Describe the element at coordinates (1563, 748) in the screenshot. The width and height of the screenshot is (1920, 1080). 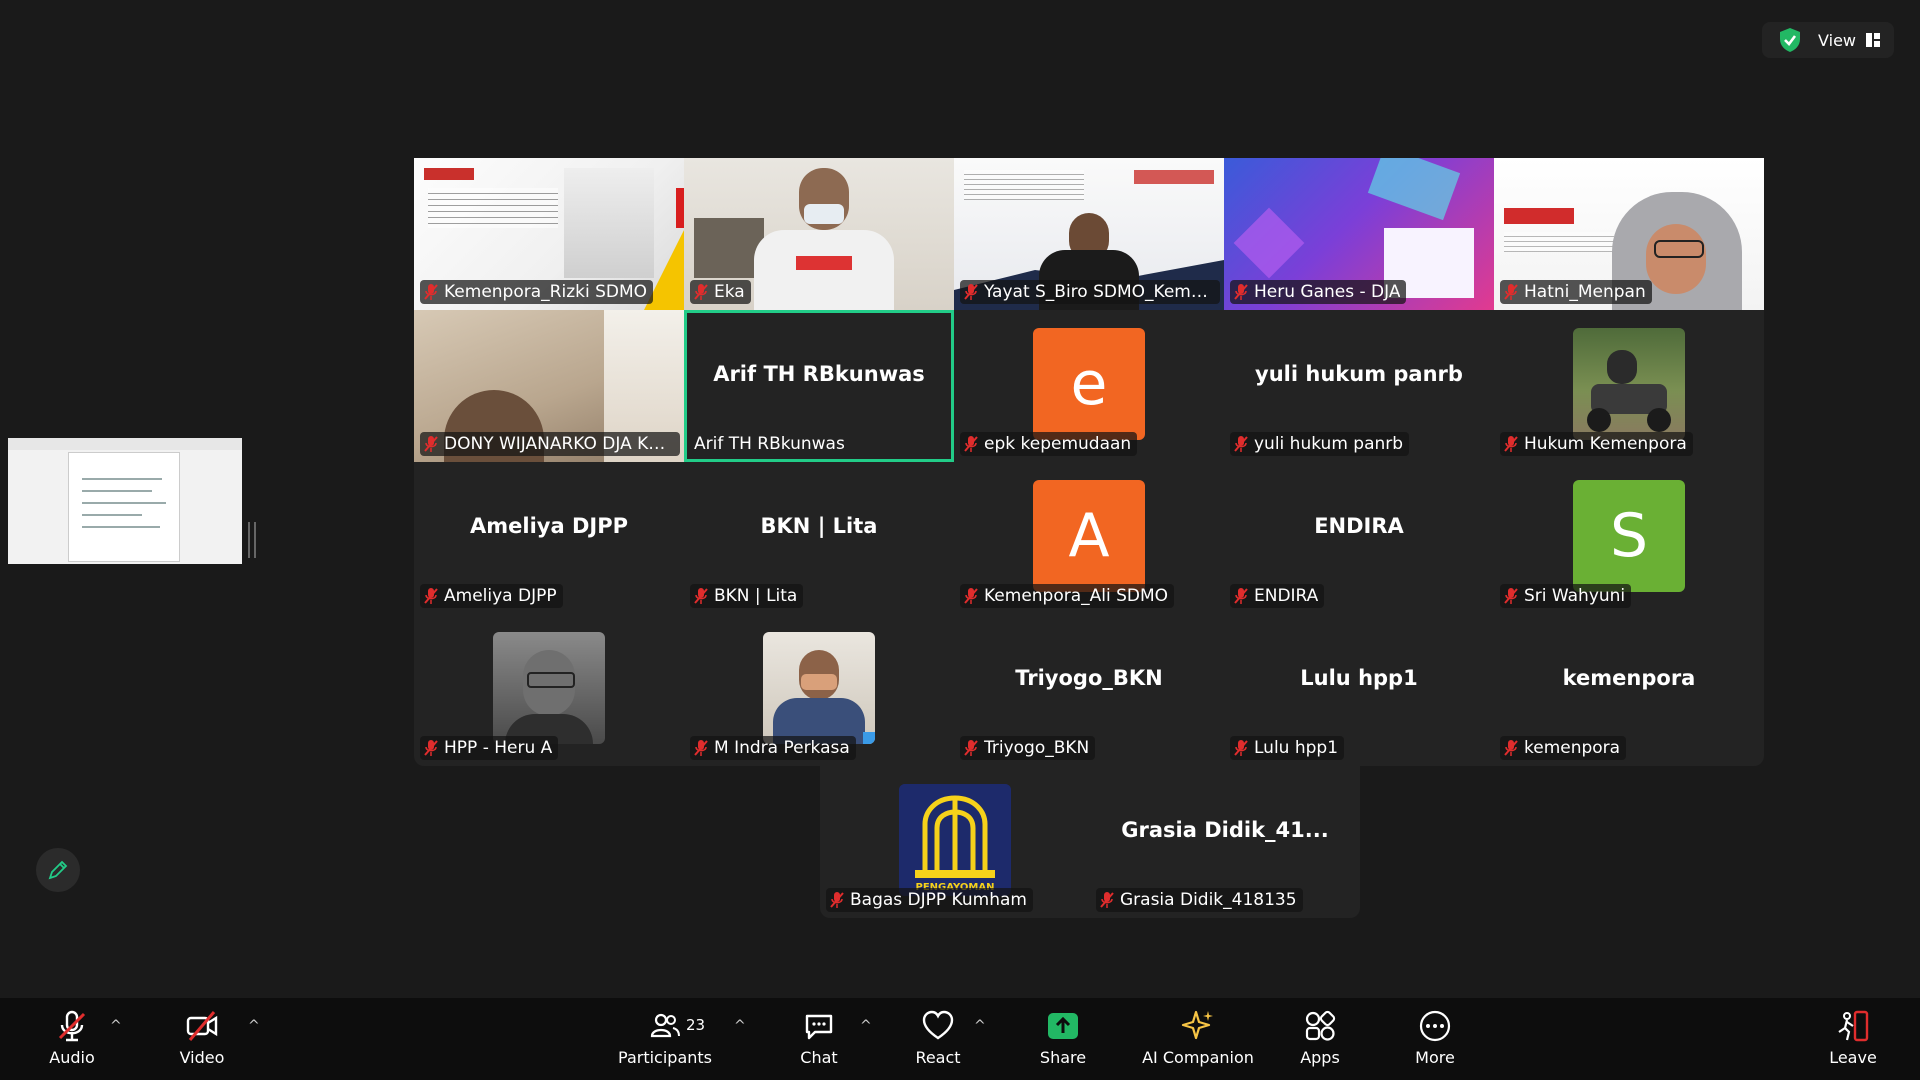
I see `participant-label: kemenpora` at that location.